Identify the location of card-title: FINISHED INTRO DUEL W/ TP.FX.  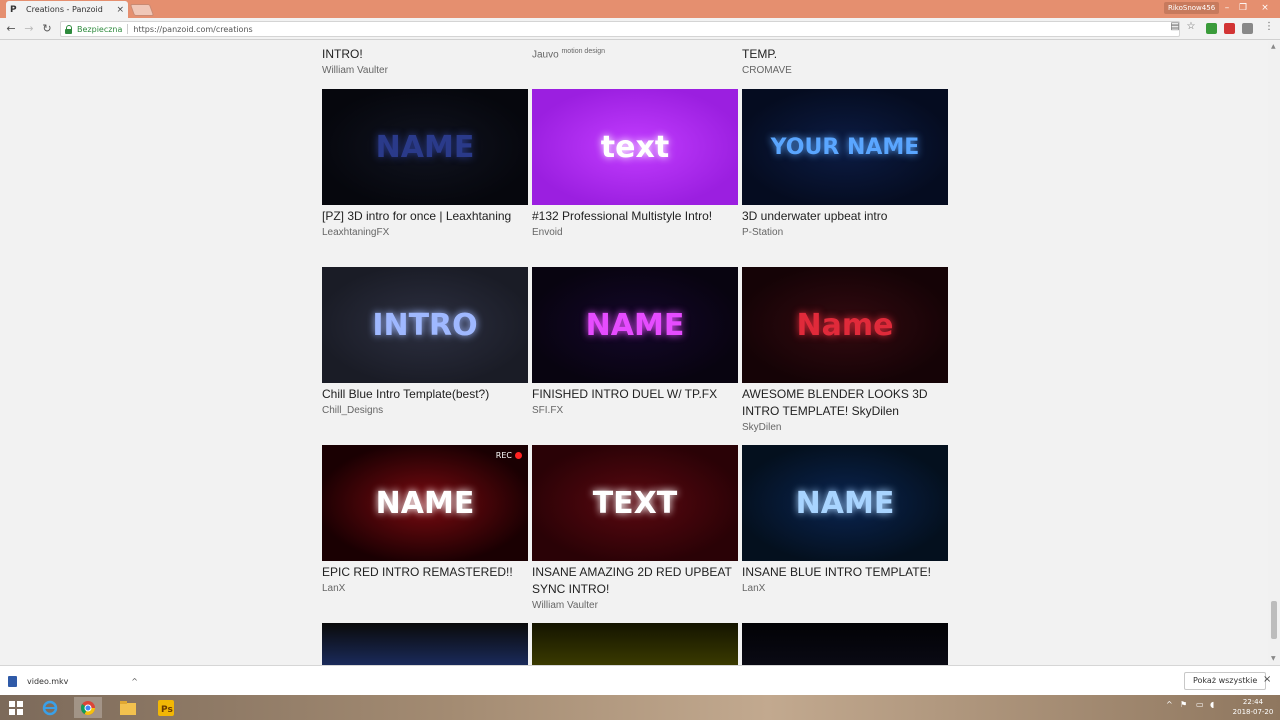
(635, 394).